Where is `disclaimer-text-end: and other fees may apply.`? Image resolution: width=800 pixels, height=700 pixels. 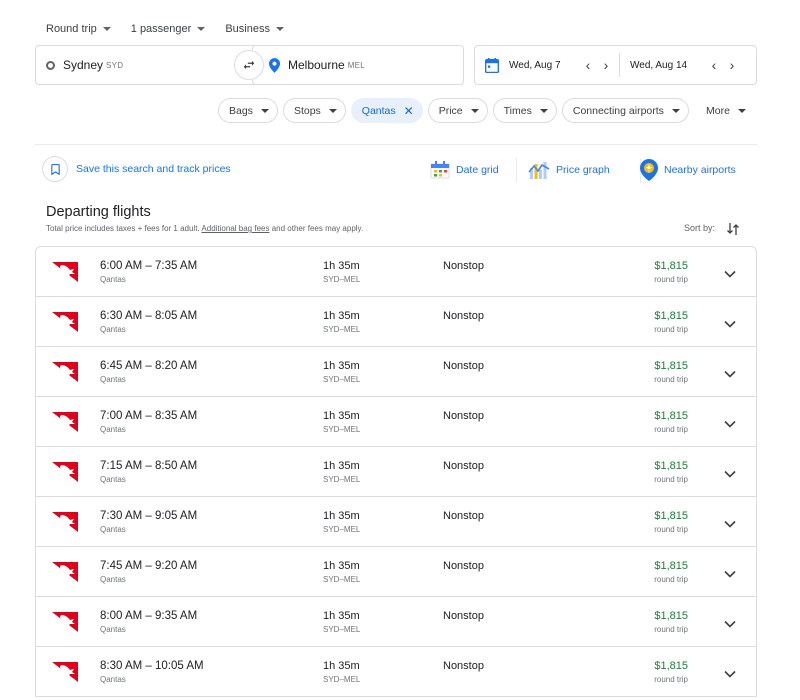
disclaimer-text-end: and other fees may apply. is located at coordinates (316, 228).